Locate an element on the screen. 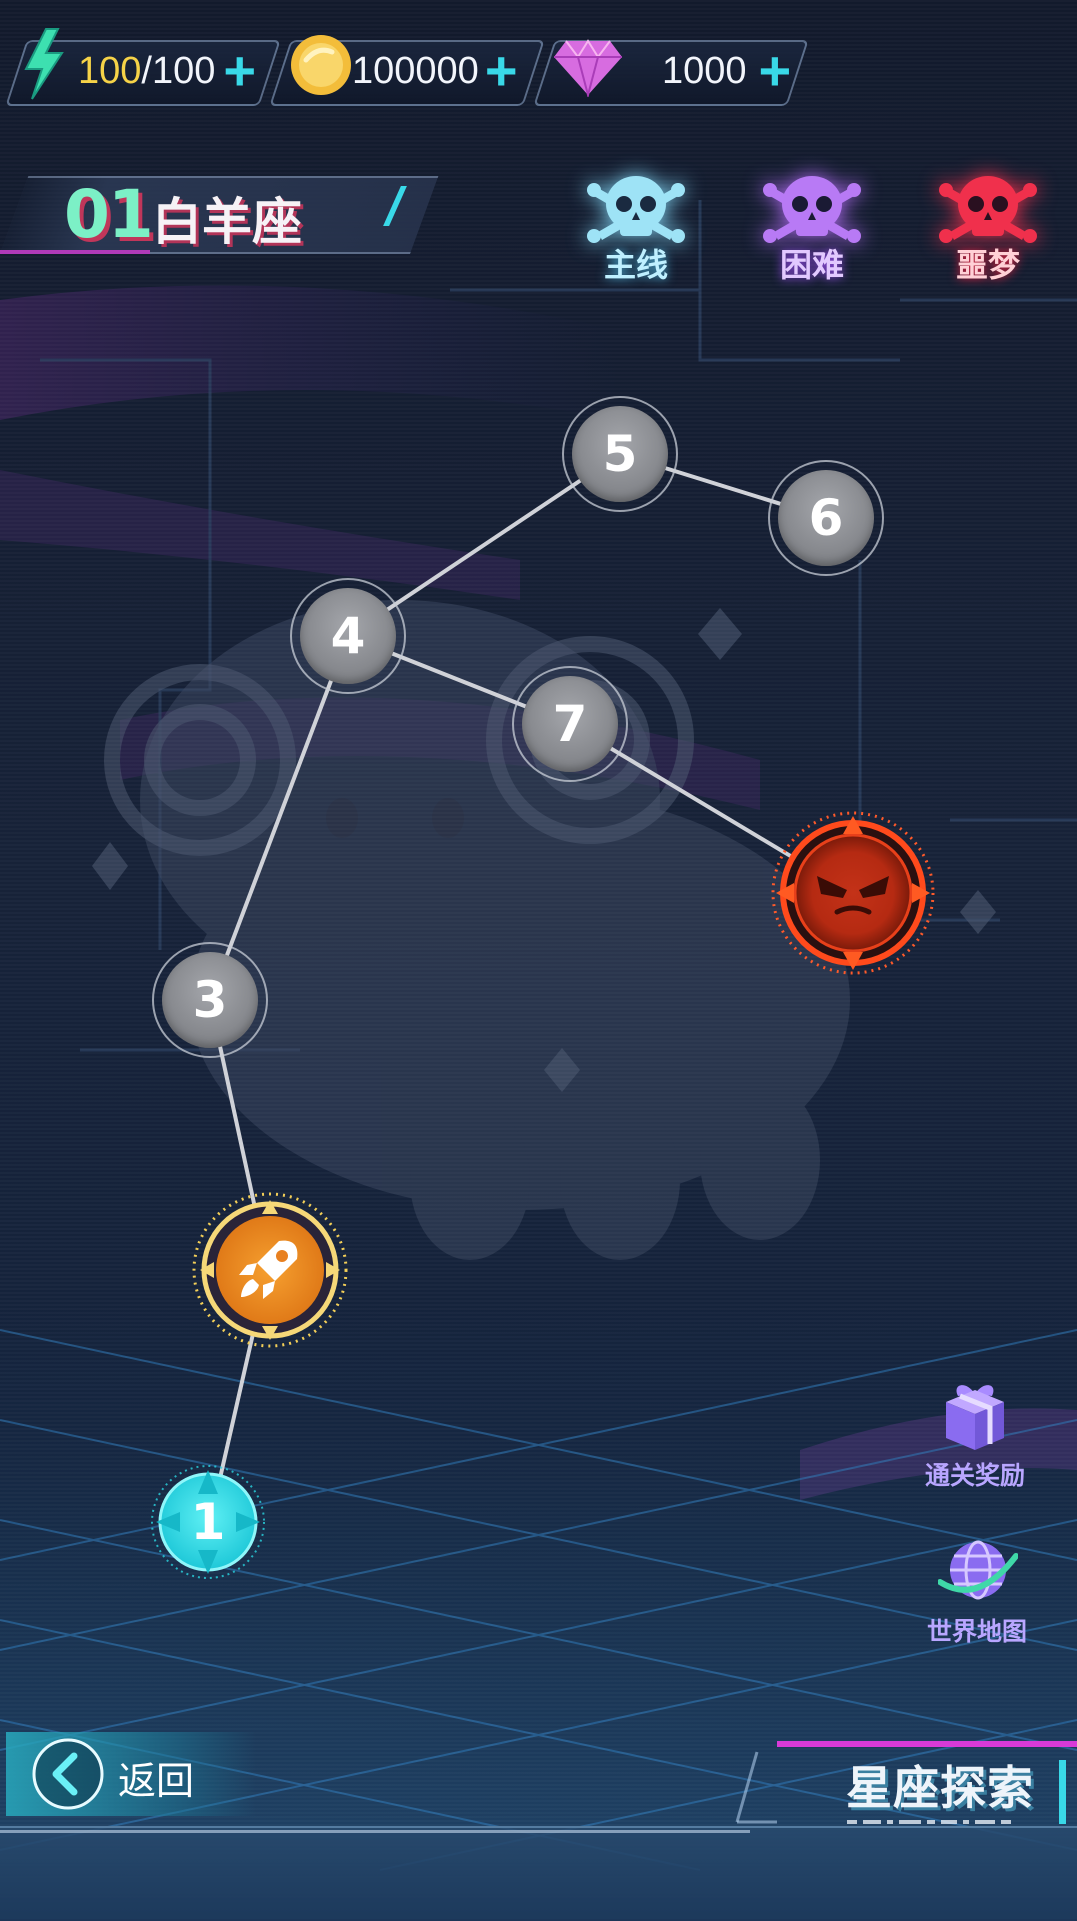 The width and height of the screenshot is (1077, 1921). world-map-button: 世界地图 is located at coordinates (977, 1592).